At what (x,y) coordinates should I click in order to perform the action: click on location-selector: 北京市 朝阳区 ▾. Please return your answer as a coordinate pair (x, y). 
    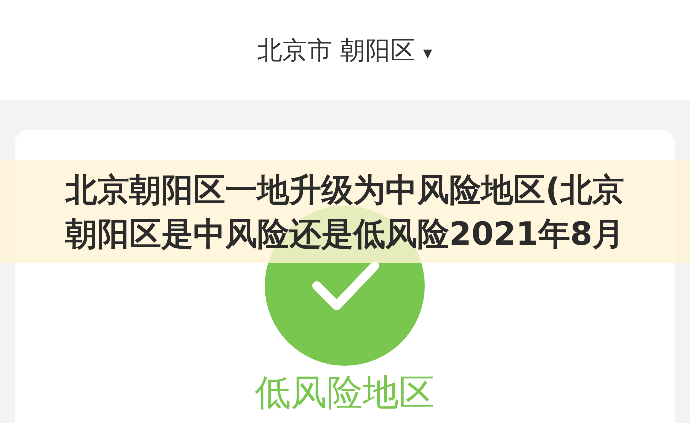
    Looking at the image, I should click on (345, 50).